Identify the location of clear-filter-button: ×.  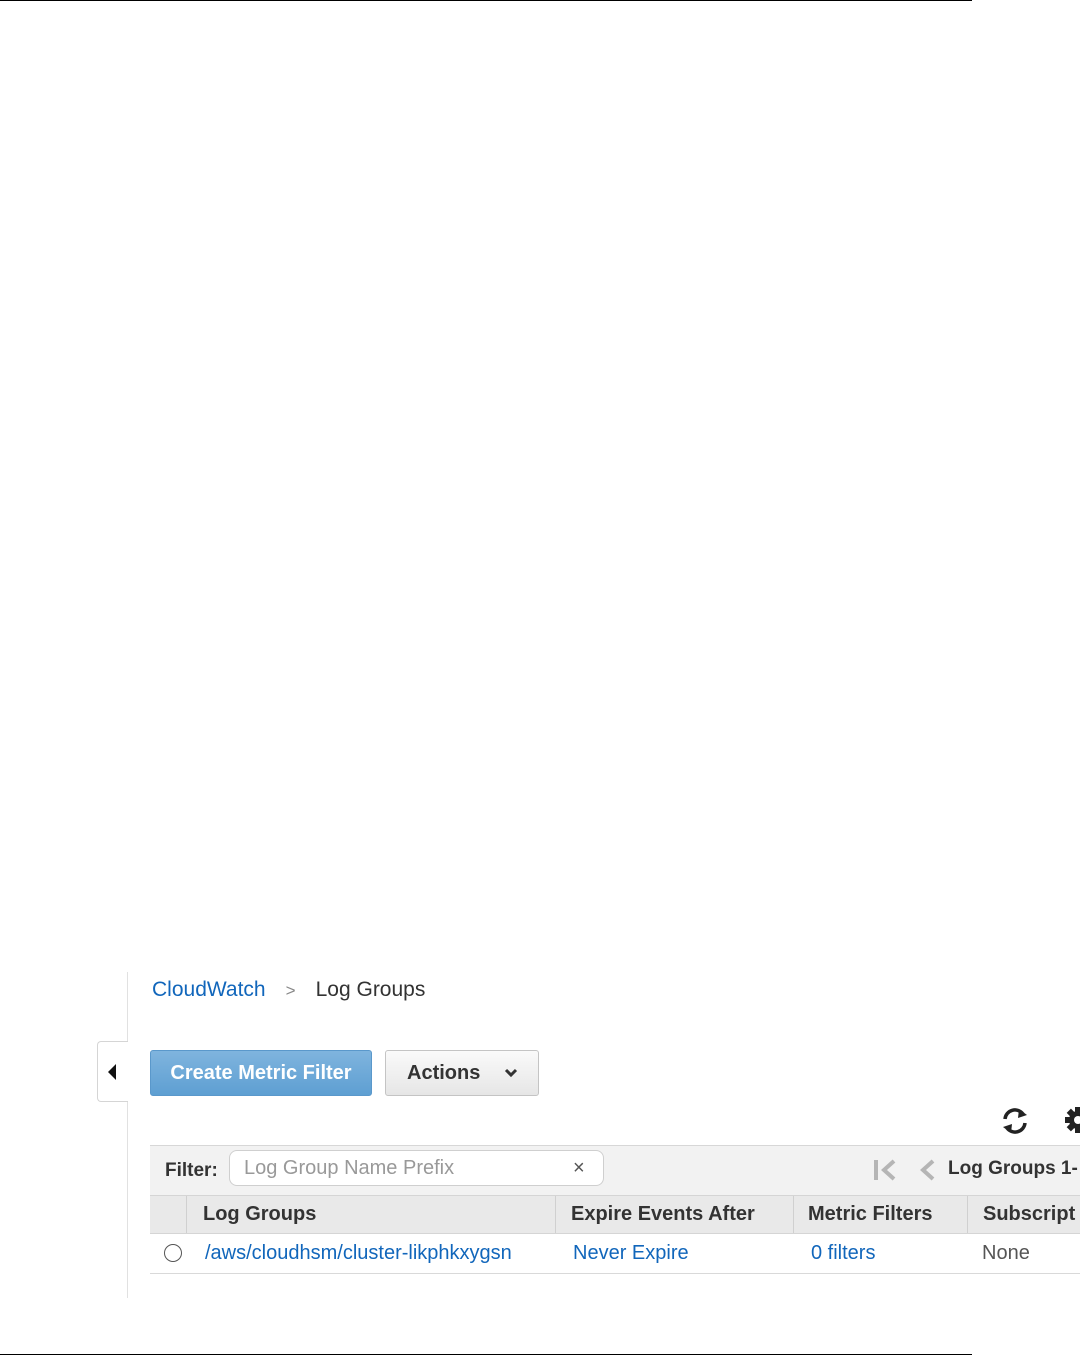
(579, 1168).